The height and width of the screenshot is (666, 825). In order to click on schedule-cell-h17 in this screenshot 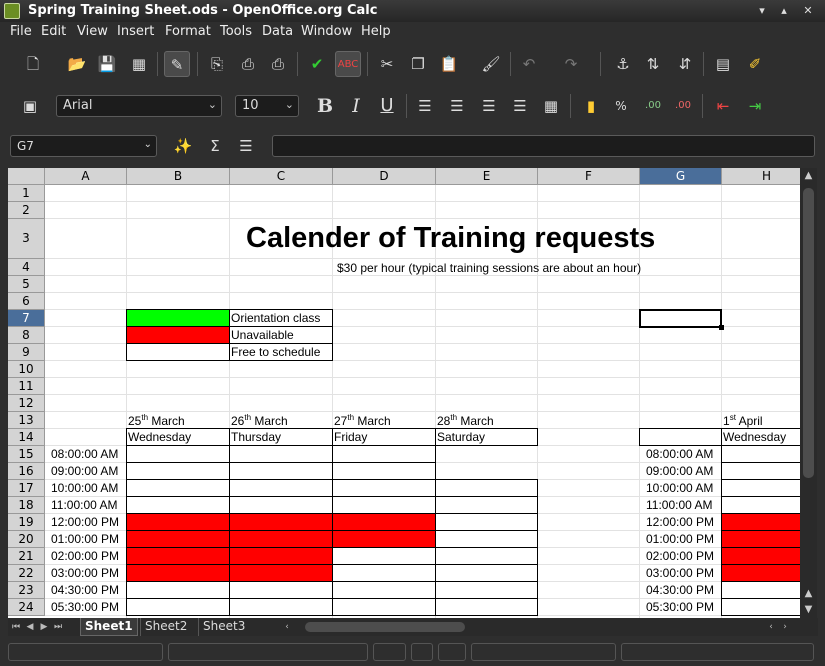, I will do `click(760, 488)`.